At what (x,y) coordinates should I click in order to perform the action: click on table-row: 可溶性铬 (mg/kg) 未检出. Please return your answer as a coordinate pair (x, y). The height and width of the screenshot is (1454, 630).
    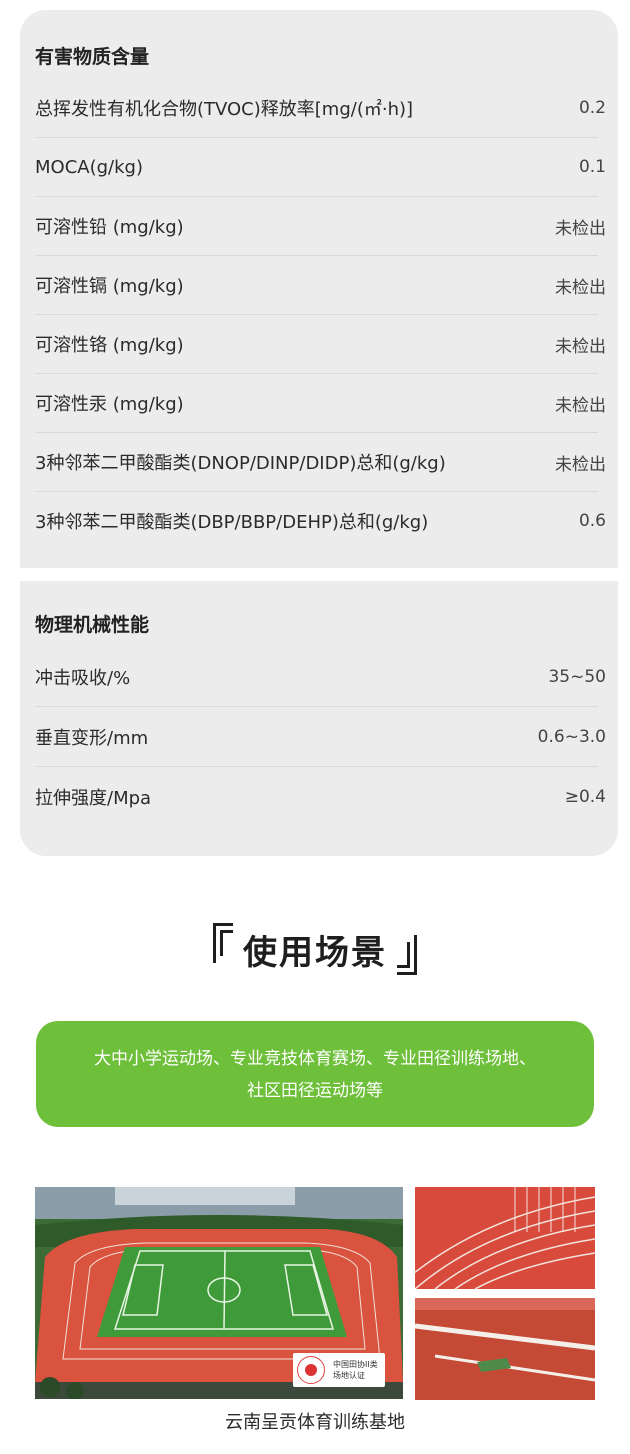
    Looking at the image, I should click on (320, 344).